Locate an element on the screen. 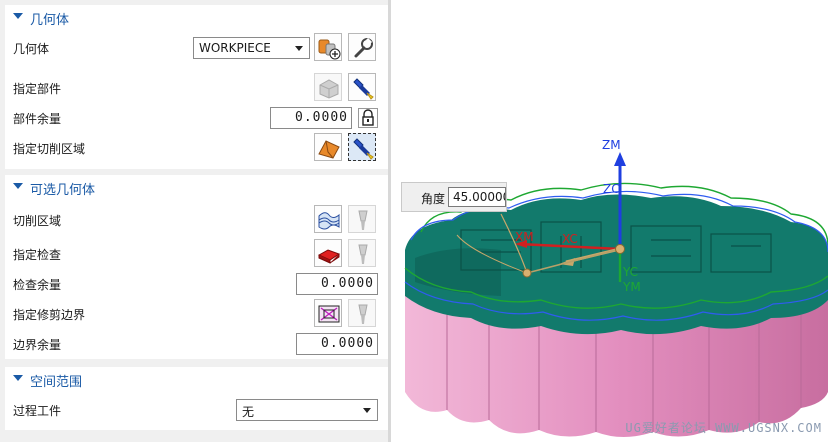  part-stock-label: 部件余量 is located at coordinates (37, 119).